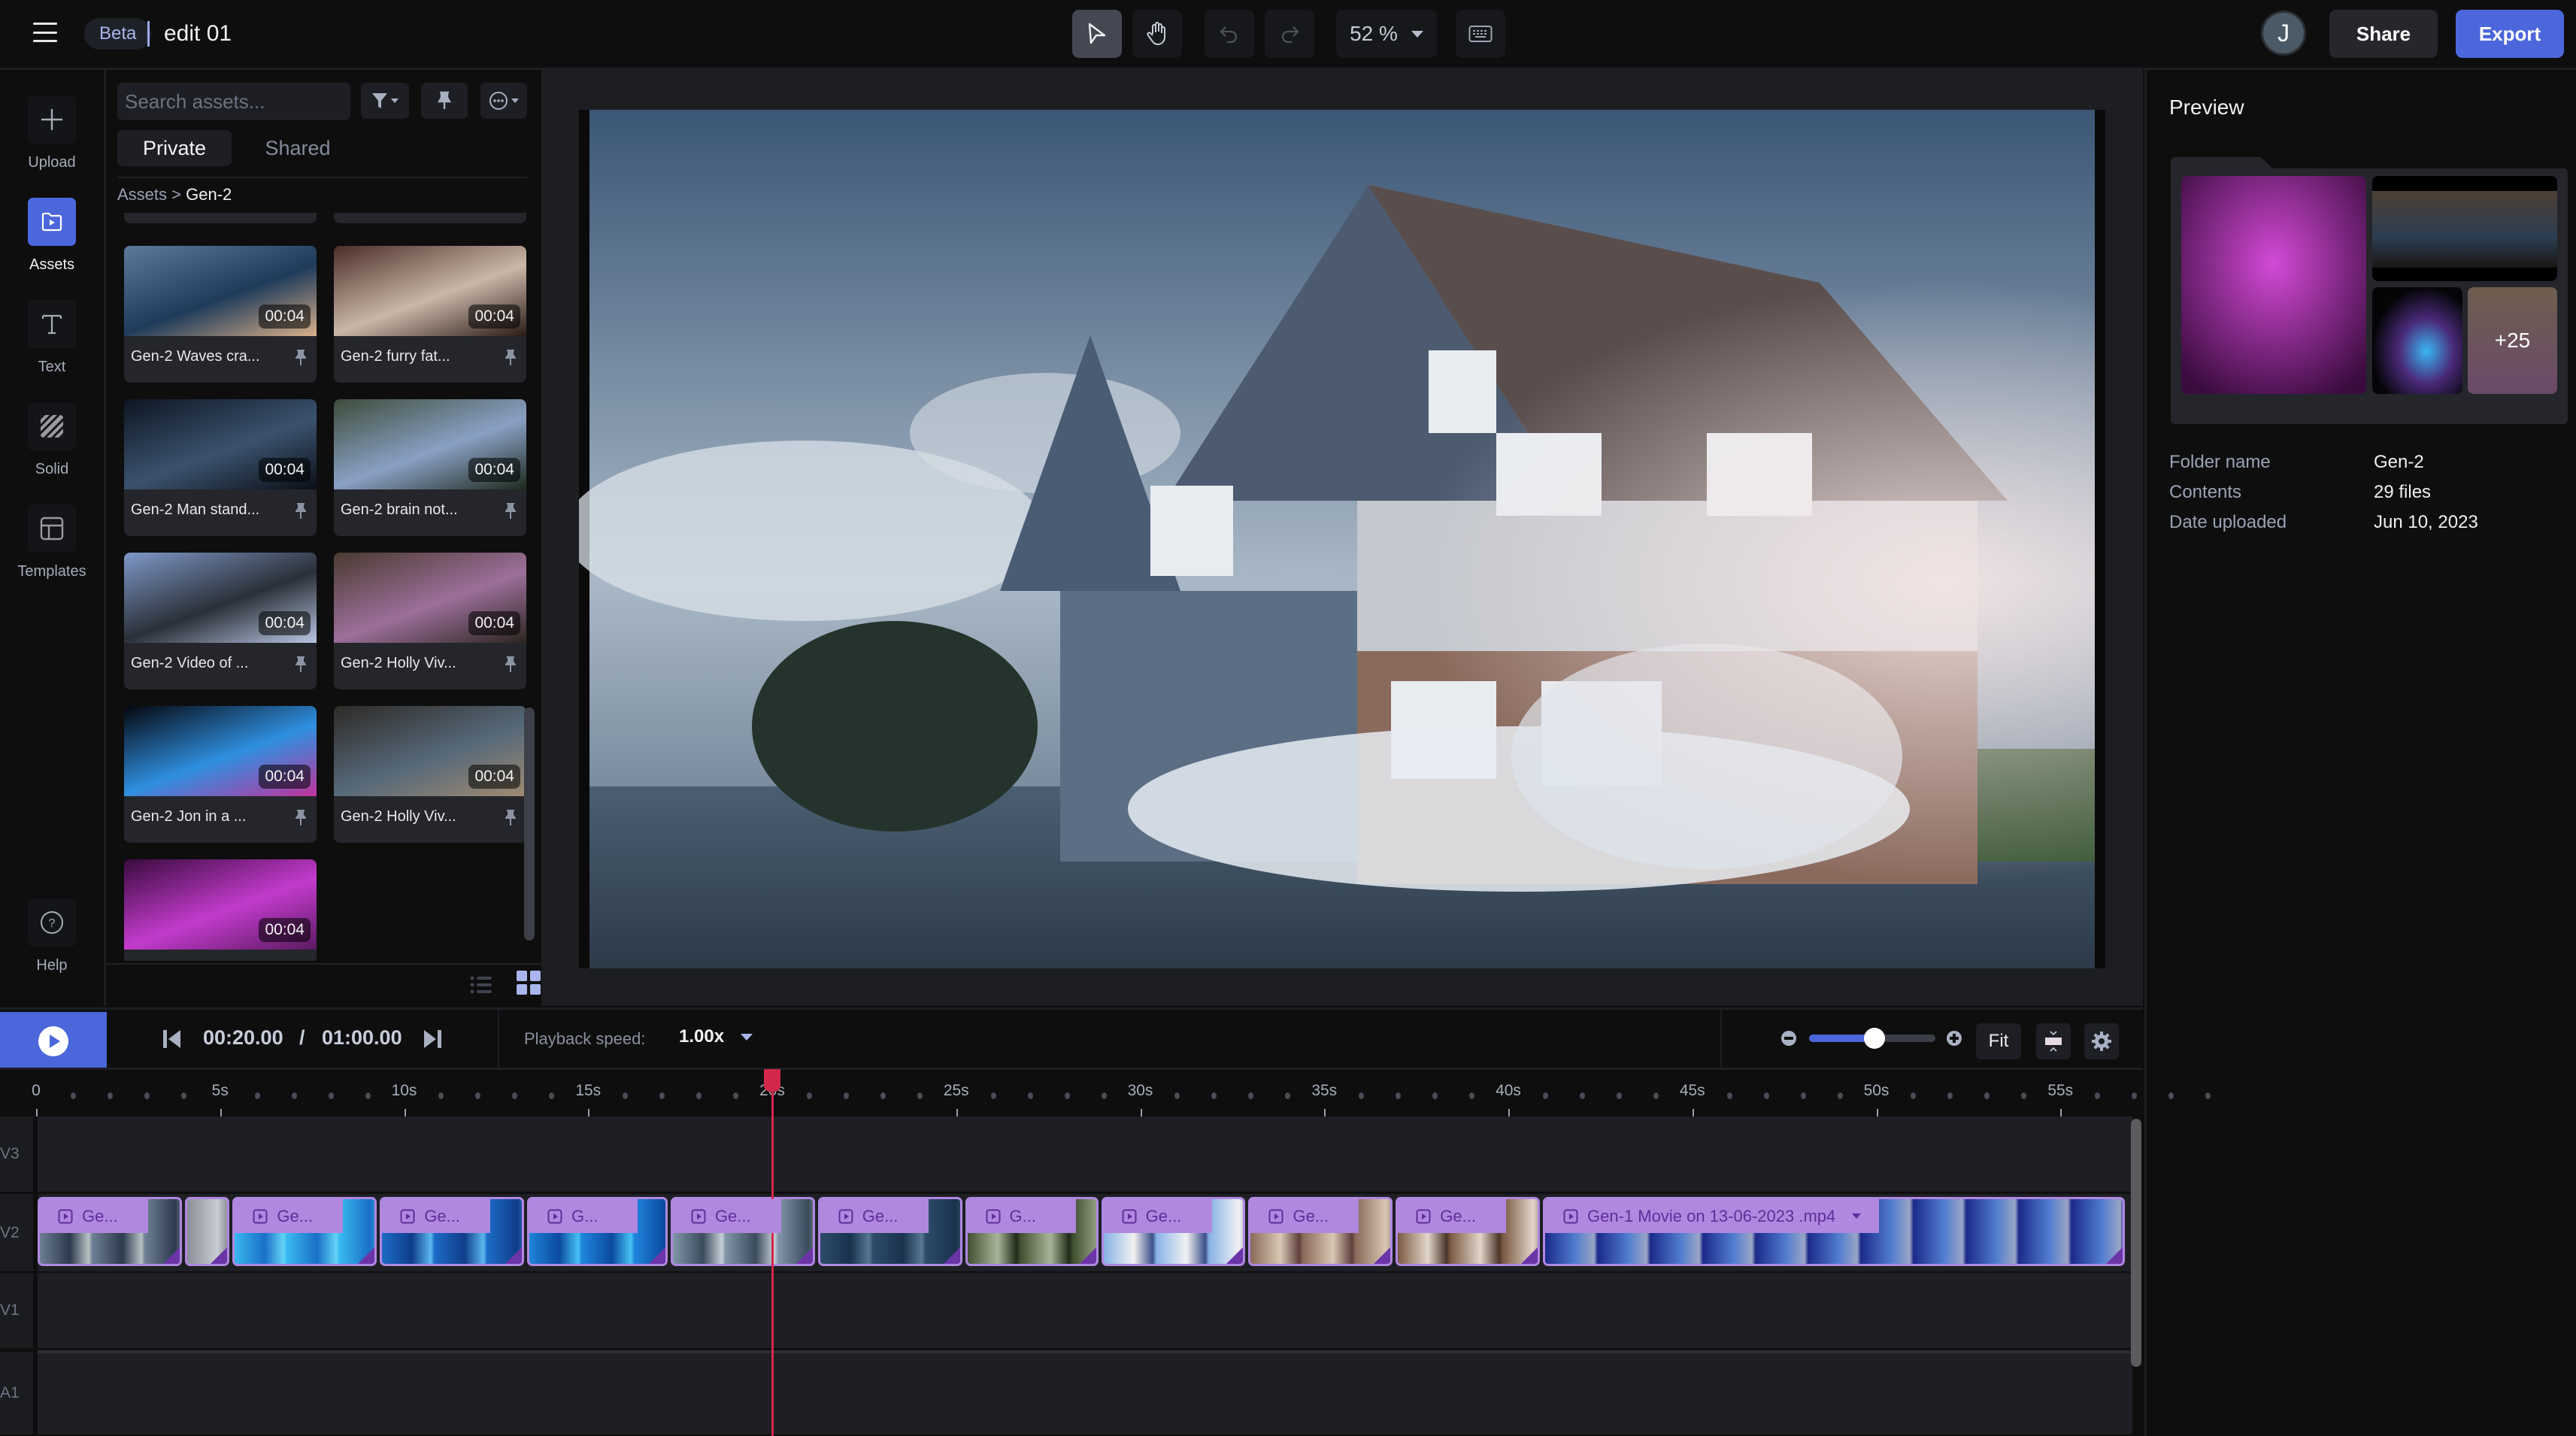 The height and width of the screenshot is (1436, 2576). I want to click on ruler-label: 45s, so click(1692, 1090).